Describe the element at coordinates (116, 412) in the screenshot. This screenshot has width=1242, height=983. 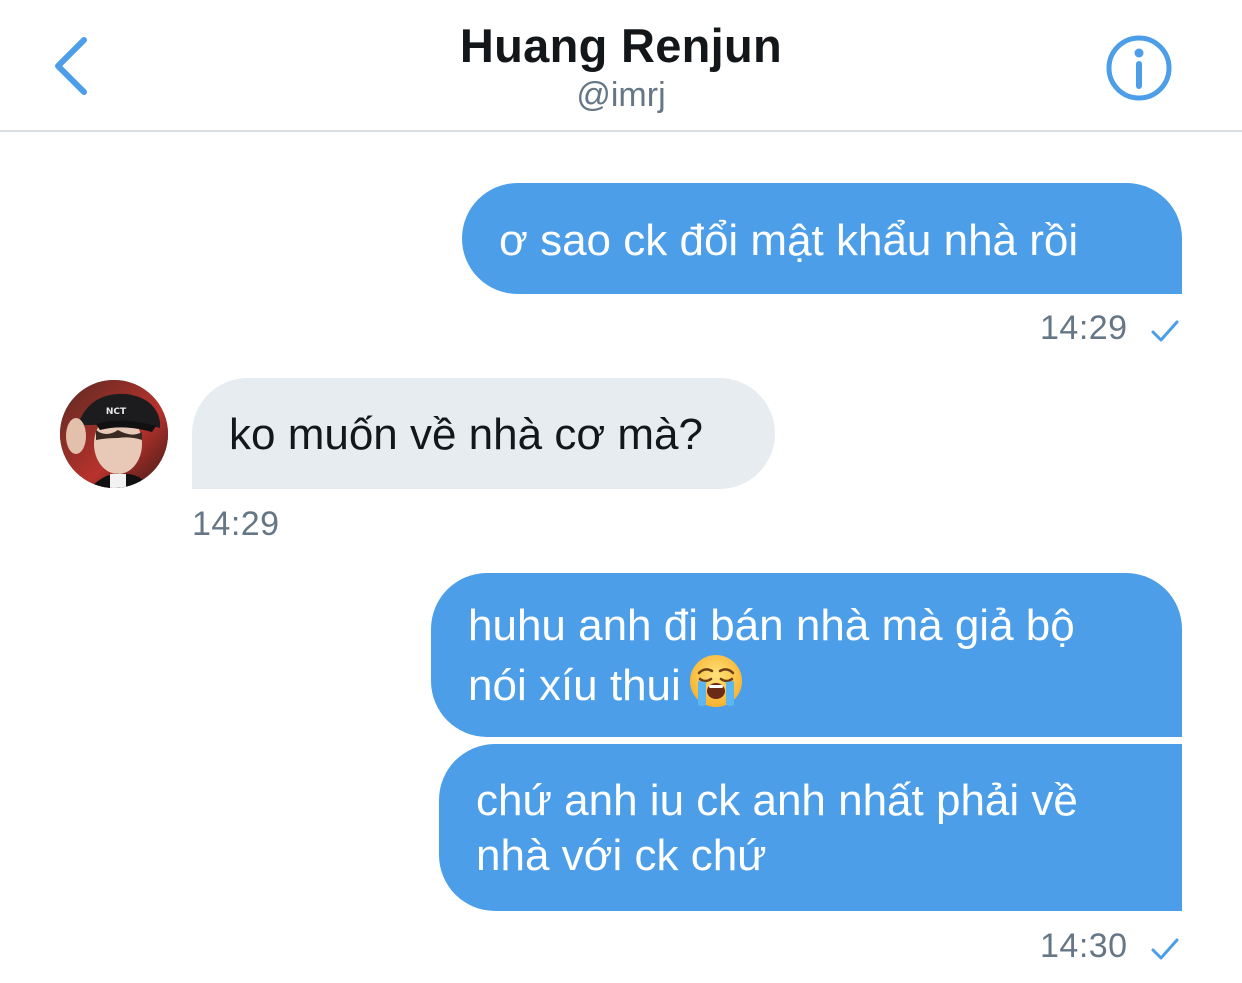
I see `svg-text: NCT` at that location.